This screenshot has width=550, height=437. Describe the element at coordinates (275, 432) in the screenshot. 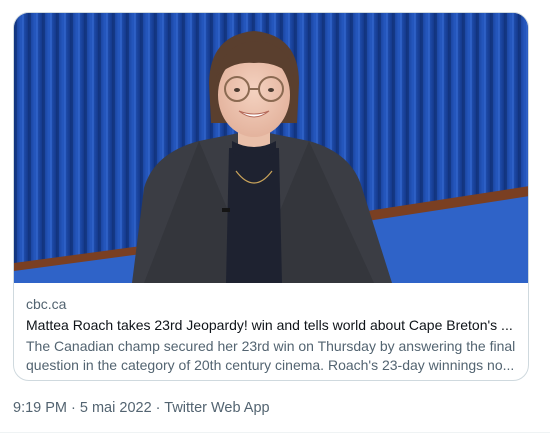

I see `divider` at that location.